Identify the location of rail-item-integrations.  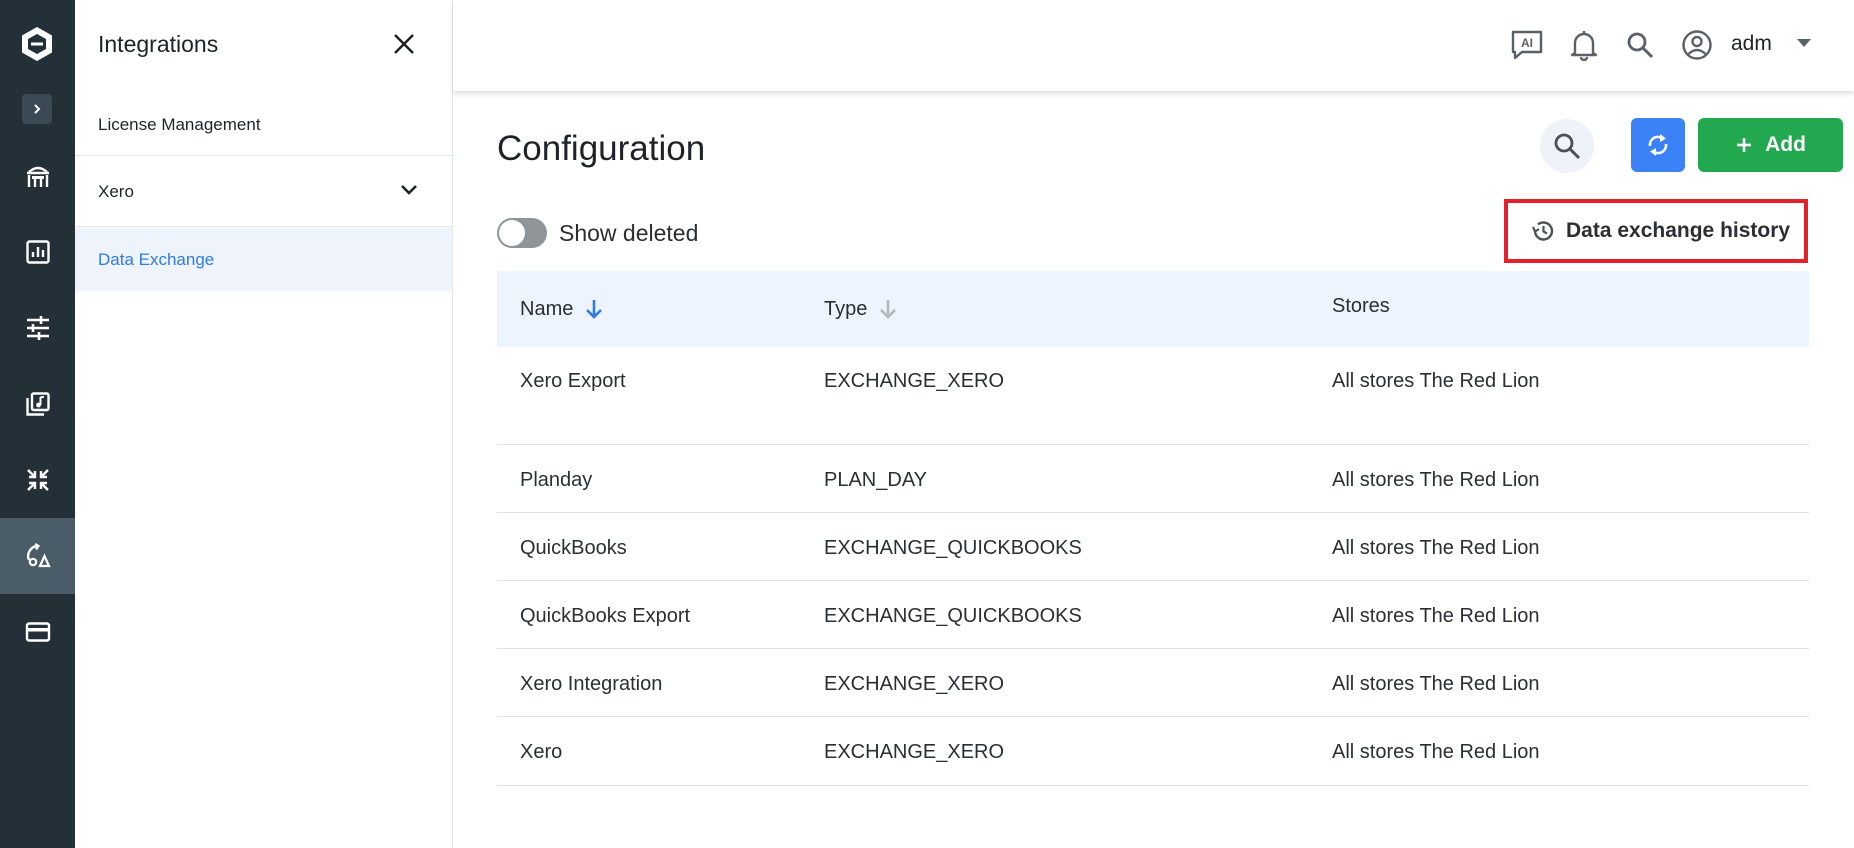
(37, 556).